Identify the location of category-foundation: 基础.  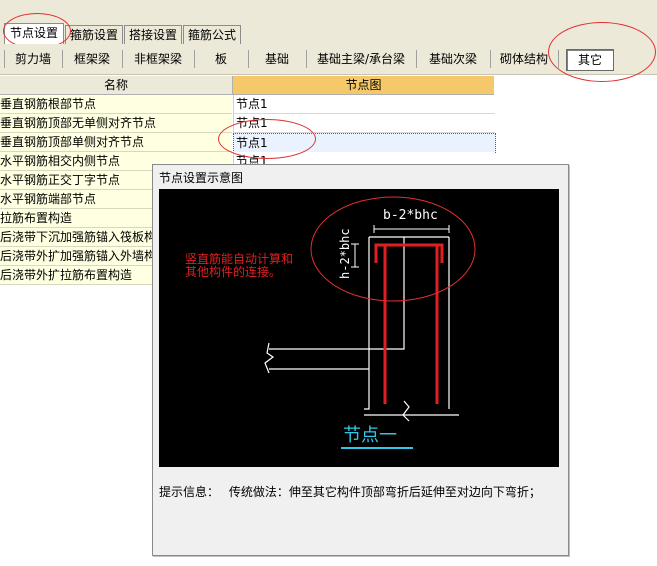
(277, 59).